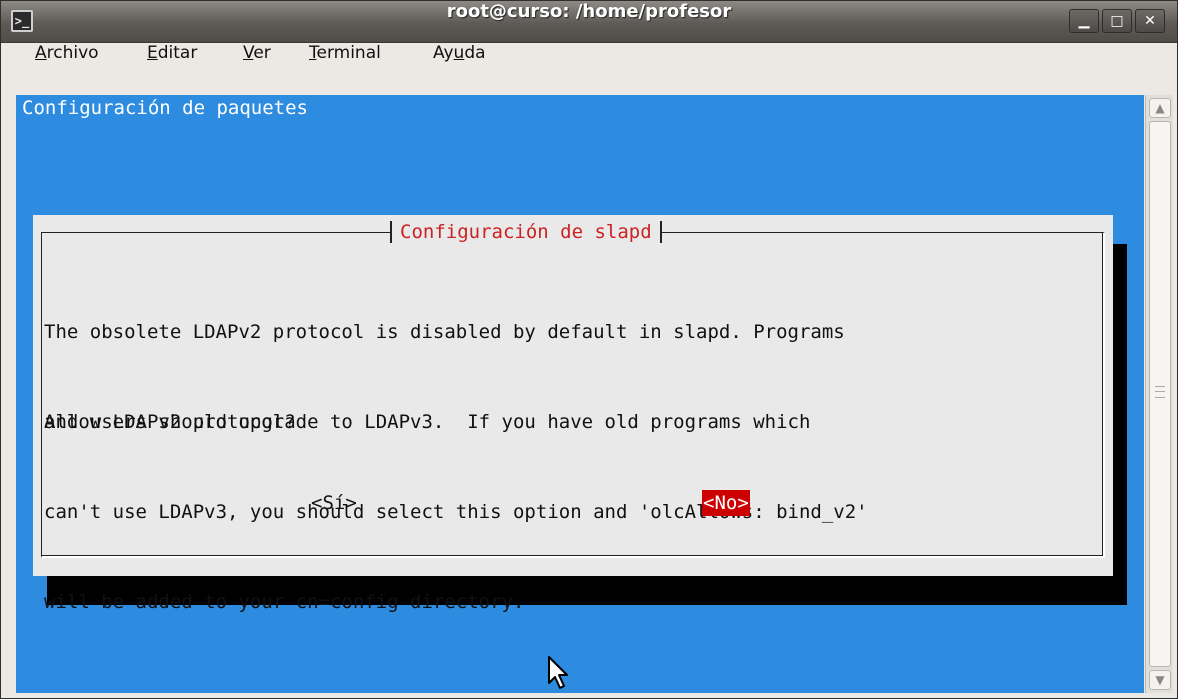 The height and width of the screenshot is (699, 1178). What do you see at coordinates (459, 67) in the screenshot?
I see `menu-ayuda: Ayuda` at bounding box center [459, 67].